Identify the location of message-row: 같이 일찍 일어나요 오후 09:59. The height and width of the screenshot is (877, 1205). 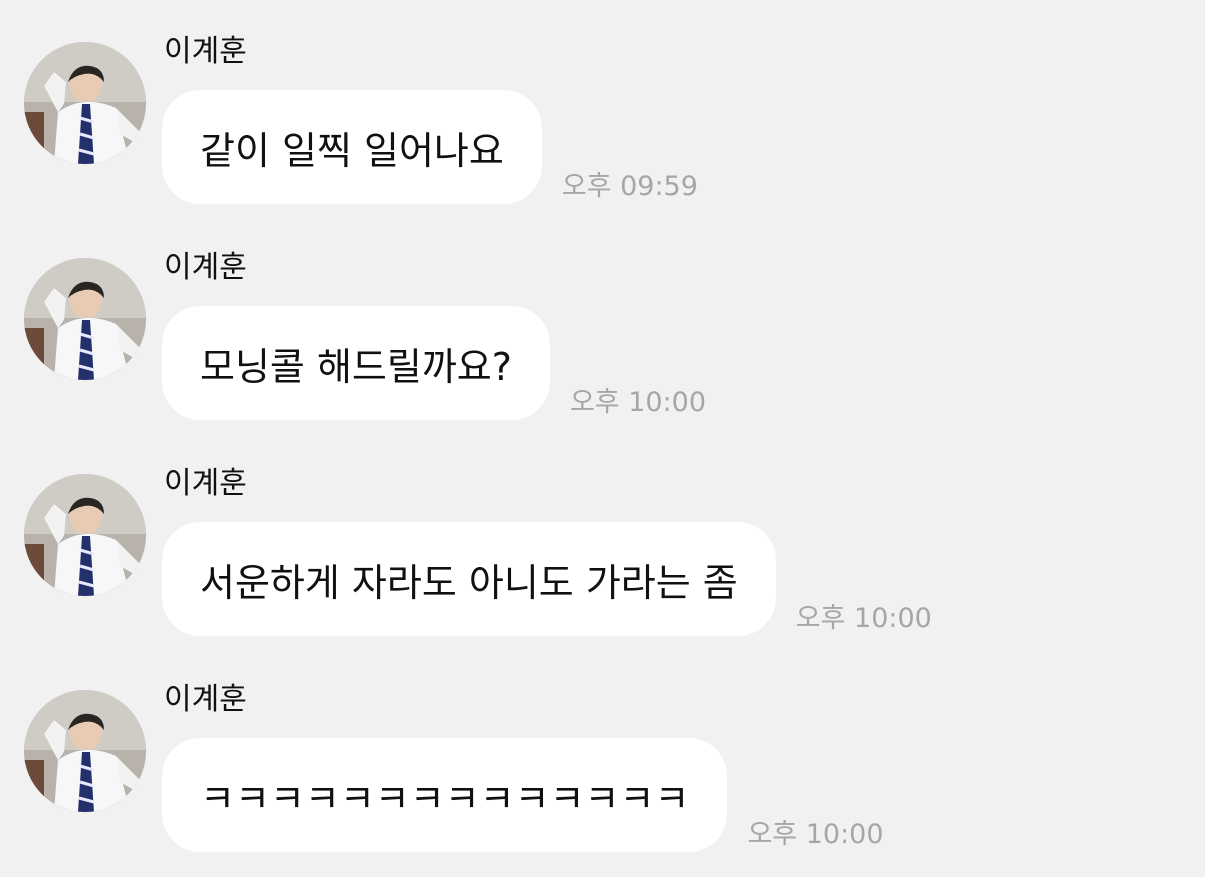
(430, 147).